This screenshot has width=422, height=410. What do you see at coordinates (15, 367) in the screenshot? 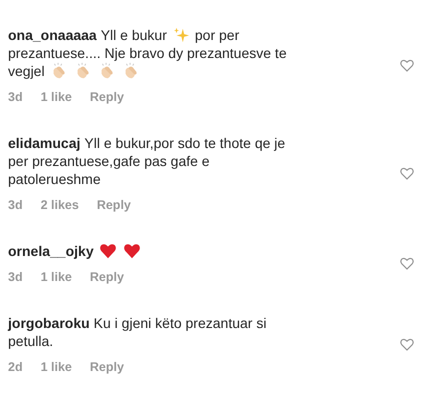
I see `comment-time: 2d` at bounding box center [15, 367].